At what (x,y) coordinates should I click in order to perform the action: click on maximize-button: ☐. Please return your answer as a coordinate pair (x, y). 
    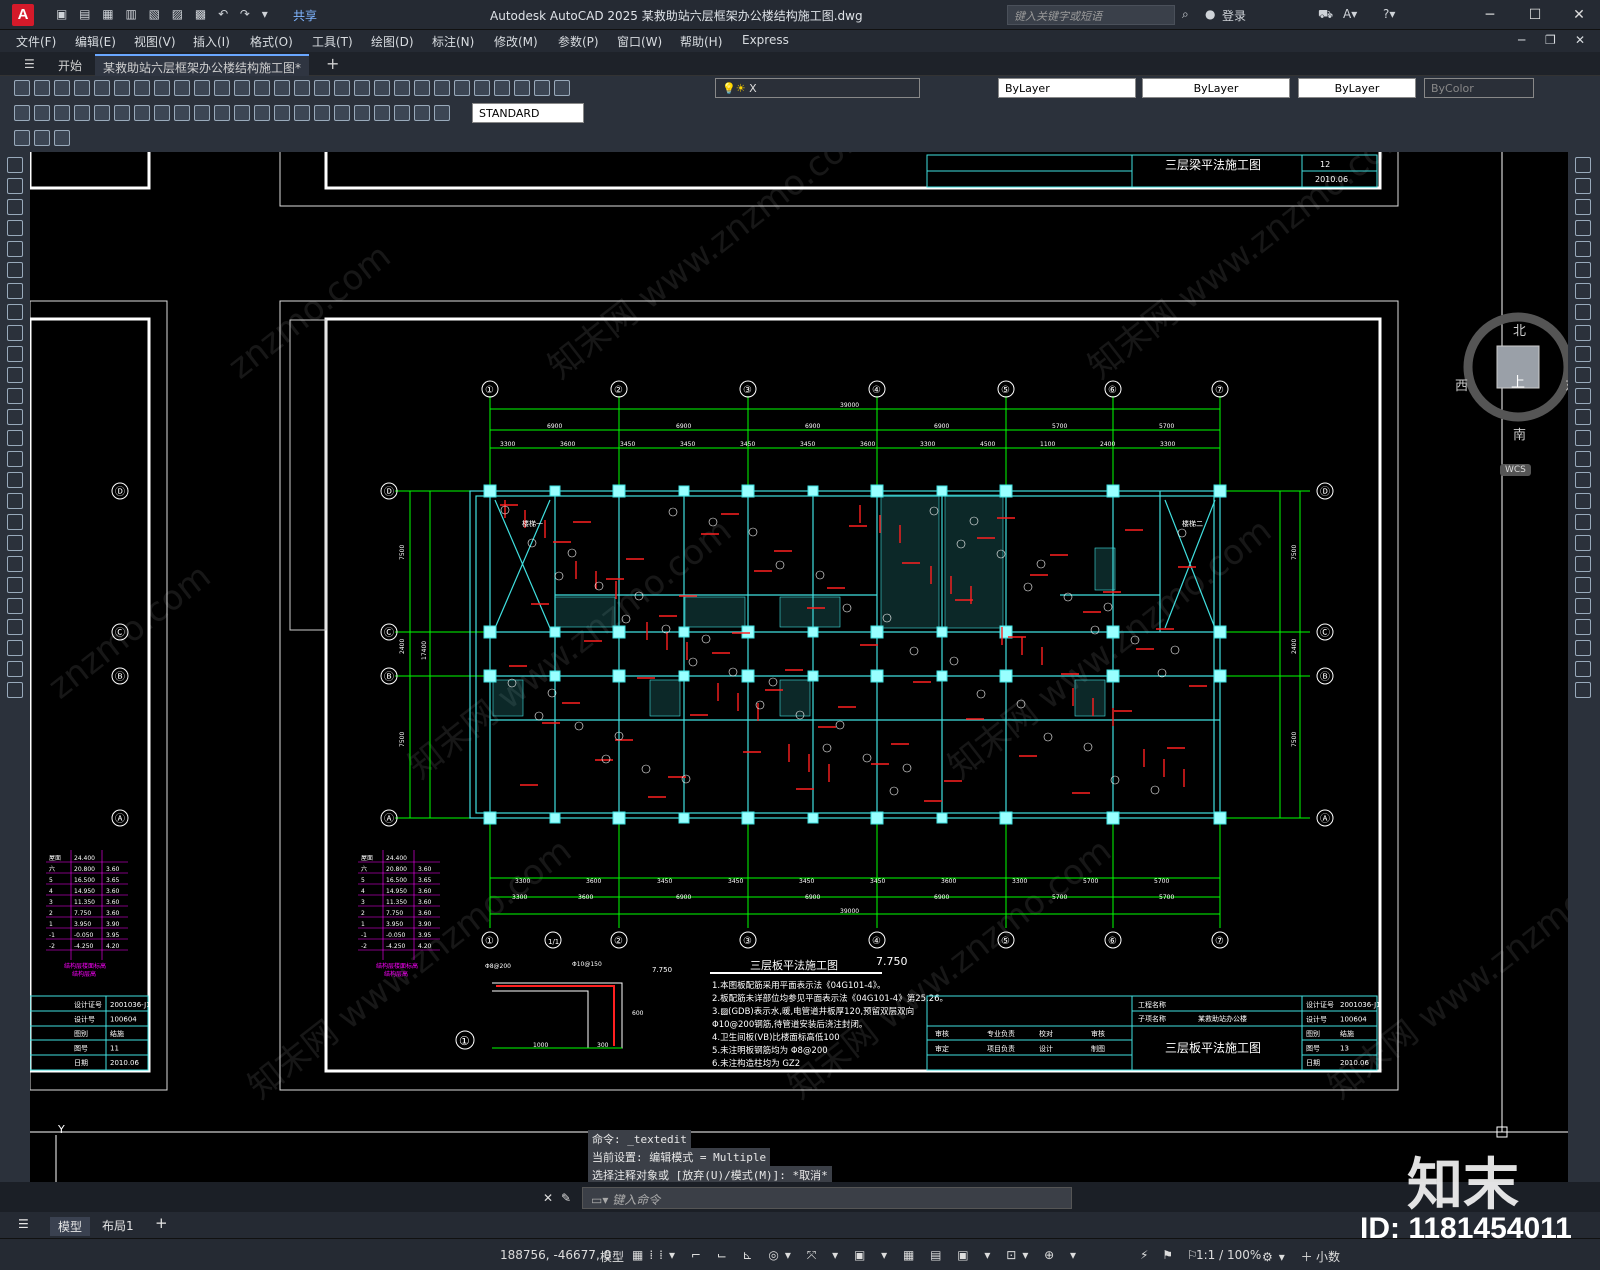
    Looking at the image, I should click on (1535, 15).